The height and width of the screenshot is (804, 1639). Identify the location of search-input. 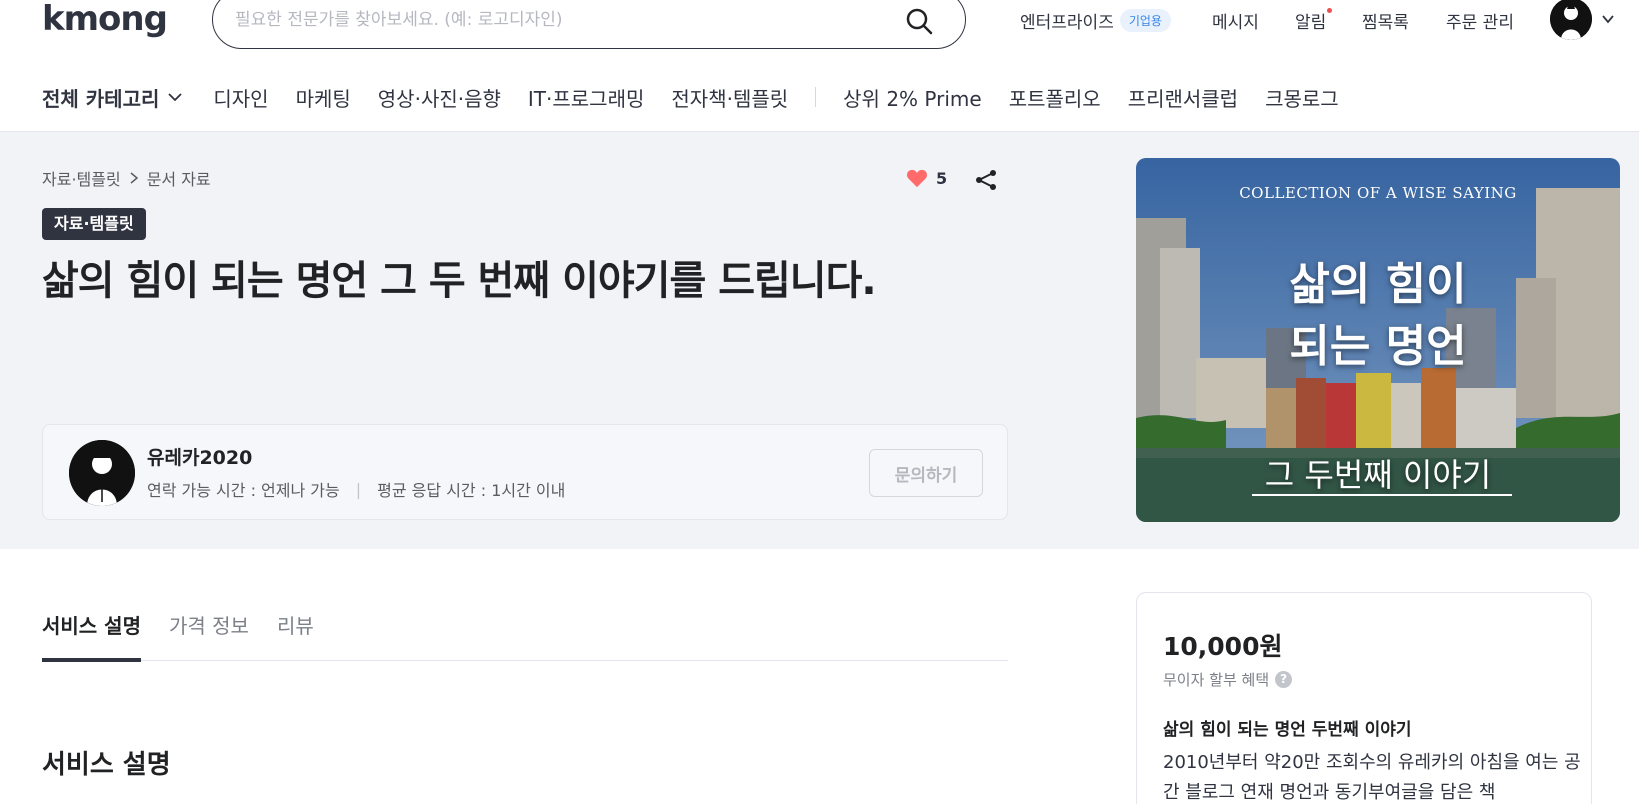
(555, 20).